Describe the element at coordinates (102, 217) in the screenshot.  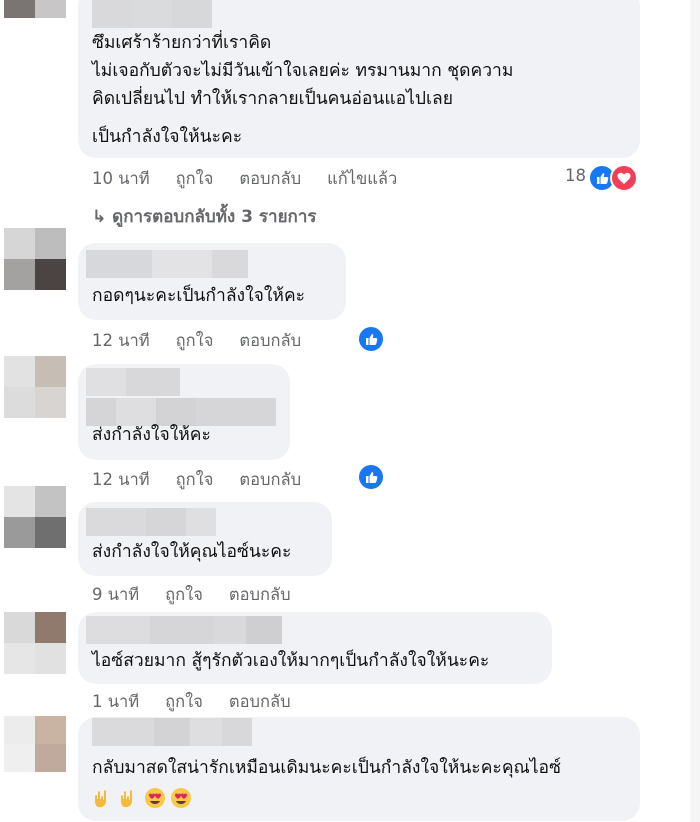
I see `reply-arrow-icon: ↳` at that location.